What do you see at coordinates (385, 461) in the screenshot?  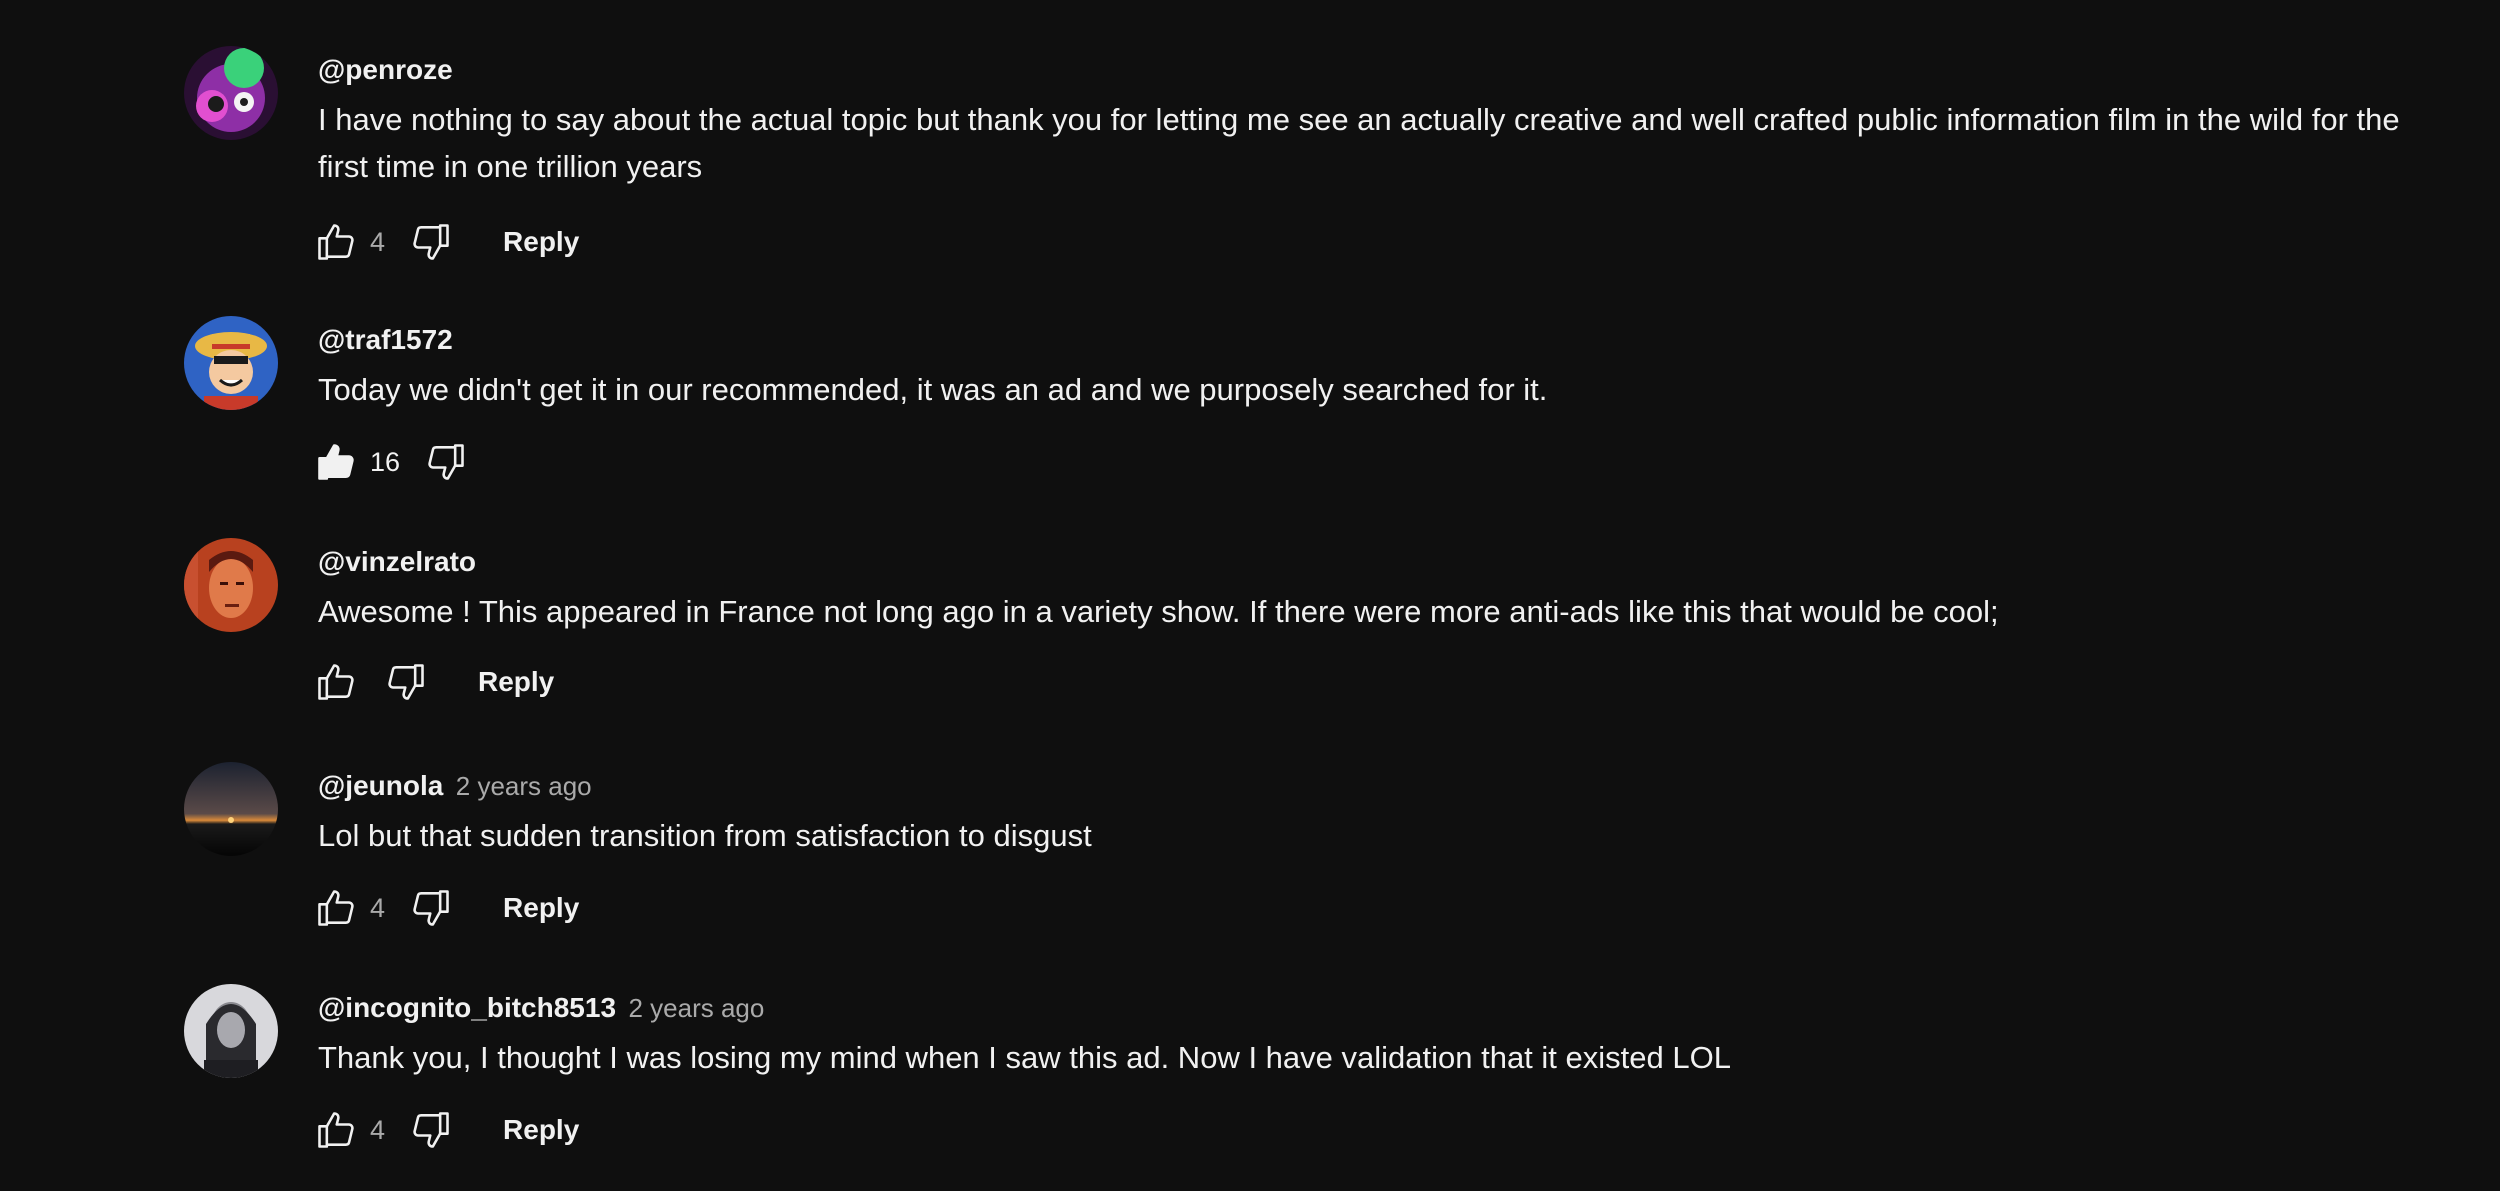 I see `like-count: 16` at bounding box center [385, 461].